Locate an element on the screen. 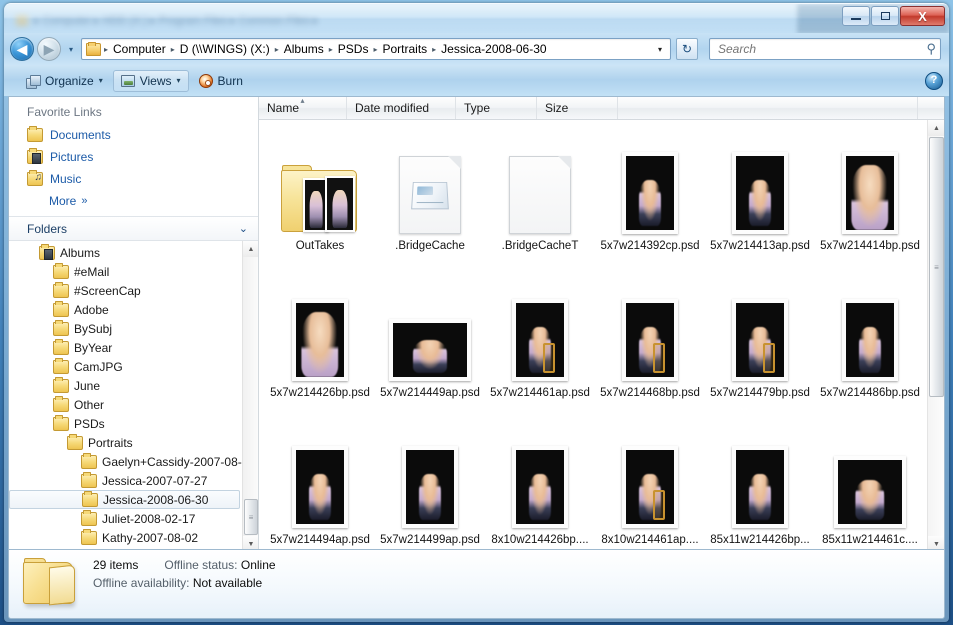  tree-item-psds: PSDs is located at coordinates (133, 423).